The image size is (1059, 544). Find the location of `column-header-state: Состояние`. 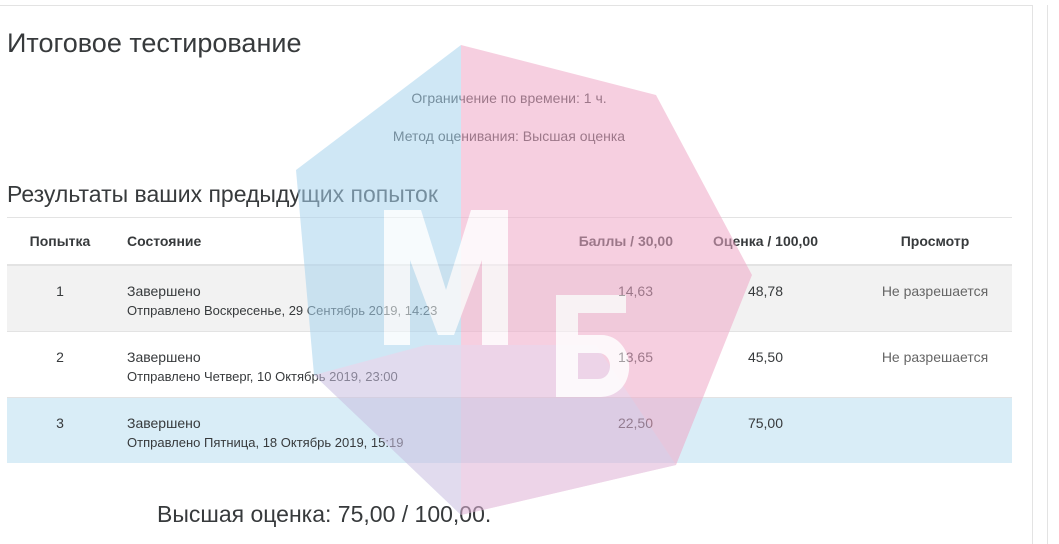

column-header-state: Состояние is located at coordinates (276, 241).